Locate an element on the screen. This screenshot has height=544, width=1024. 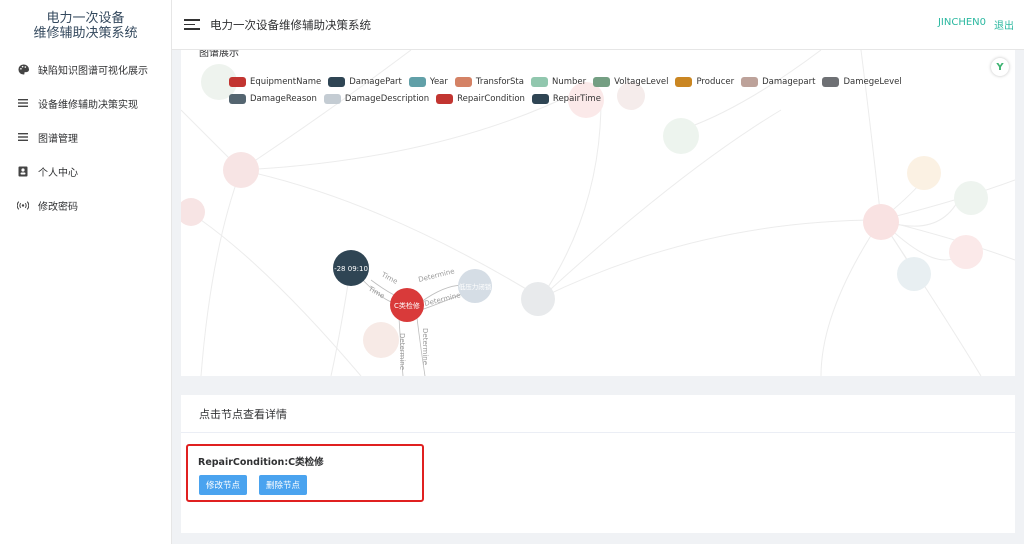
legend-label: RepairTime is located at coordinates (576, 99).